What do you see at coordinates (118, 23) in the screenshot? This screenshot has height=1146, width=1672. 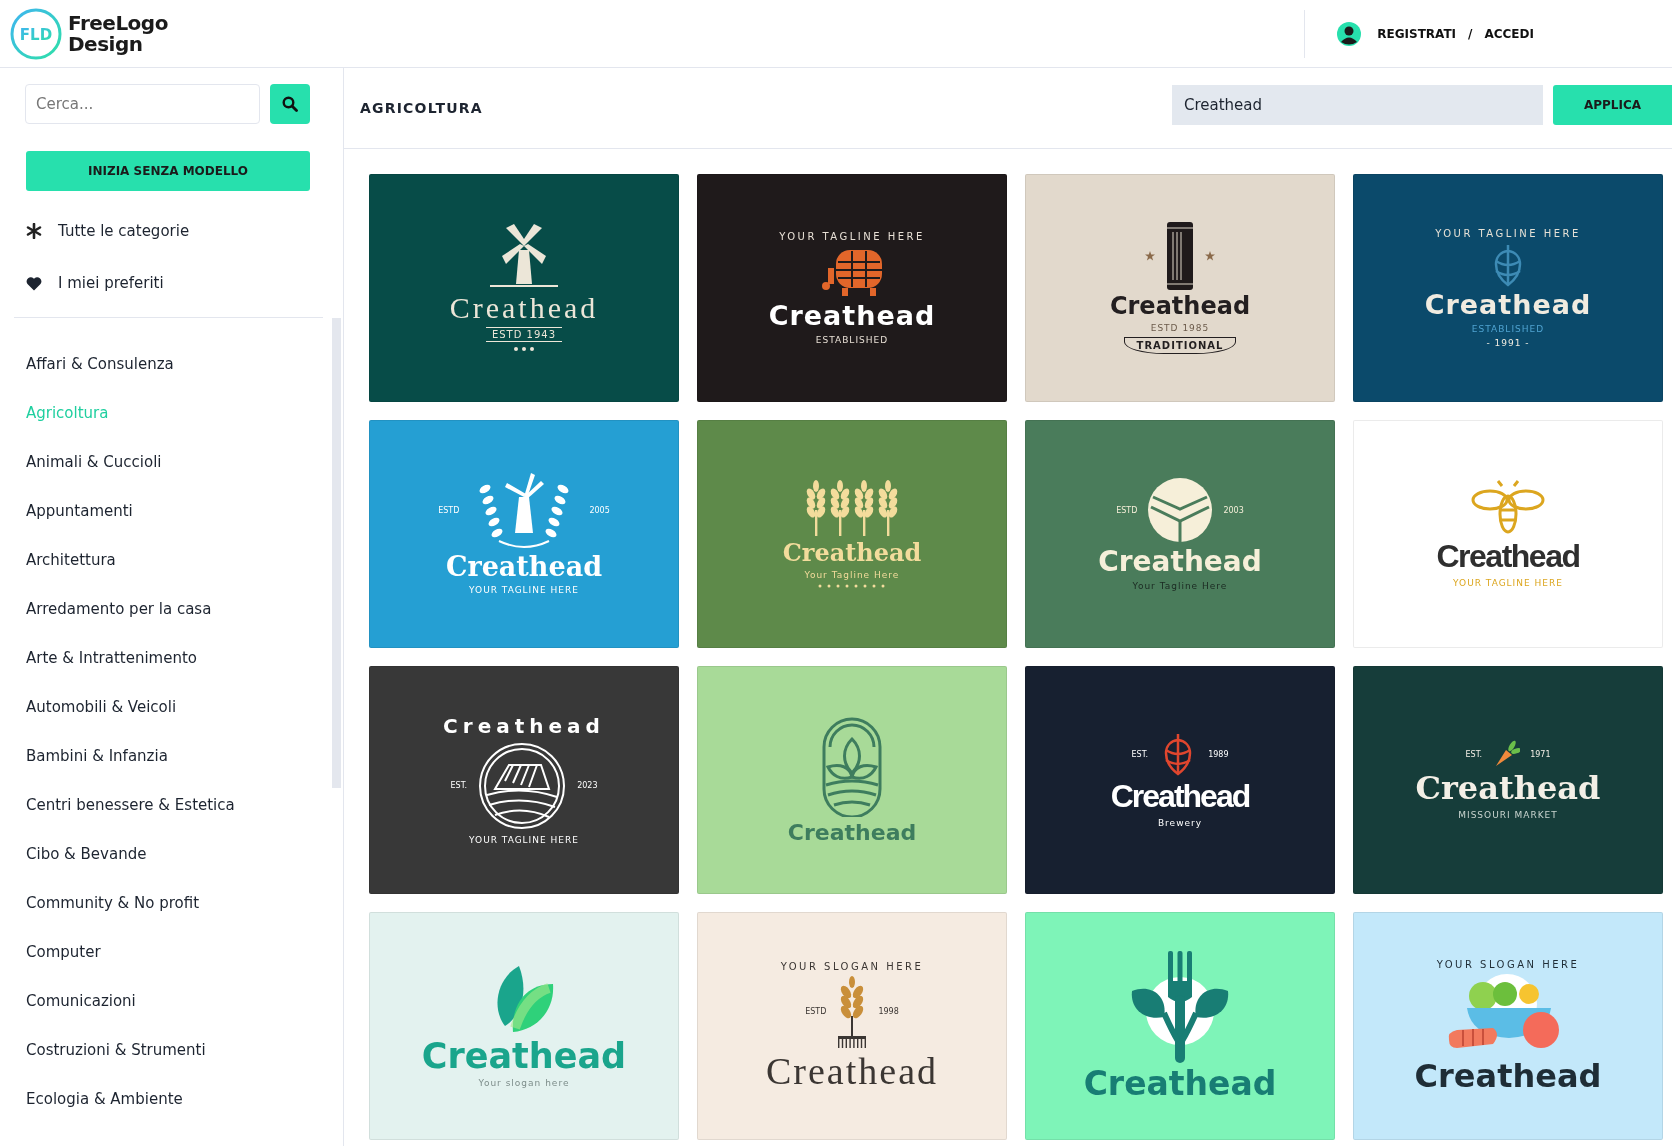 I see `brand-name: FreeLogo` at bounding box center [118, 23].